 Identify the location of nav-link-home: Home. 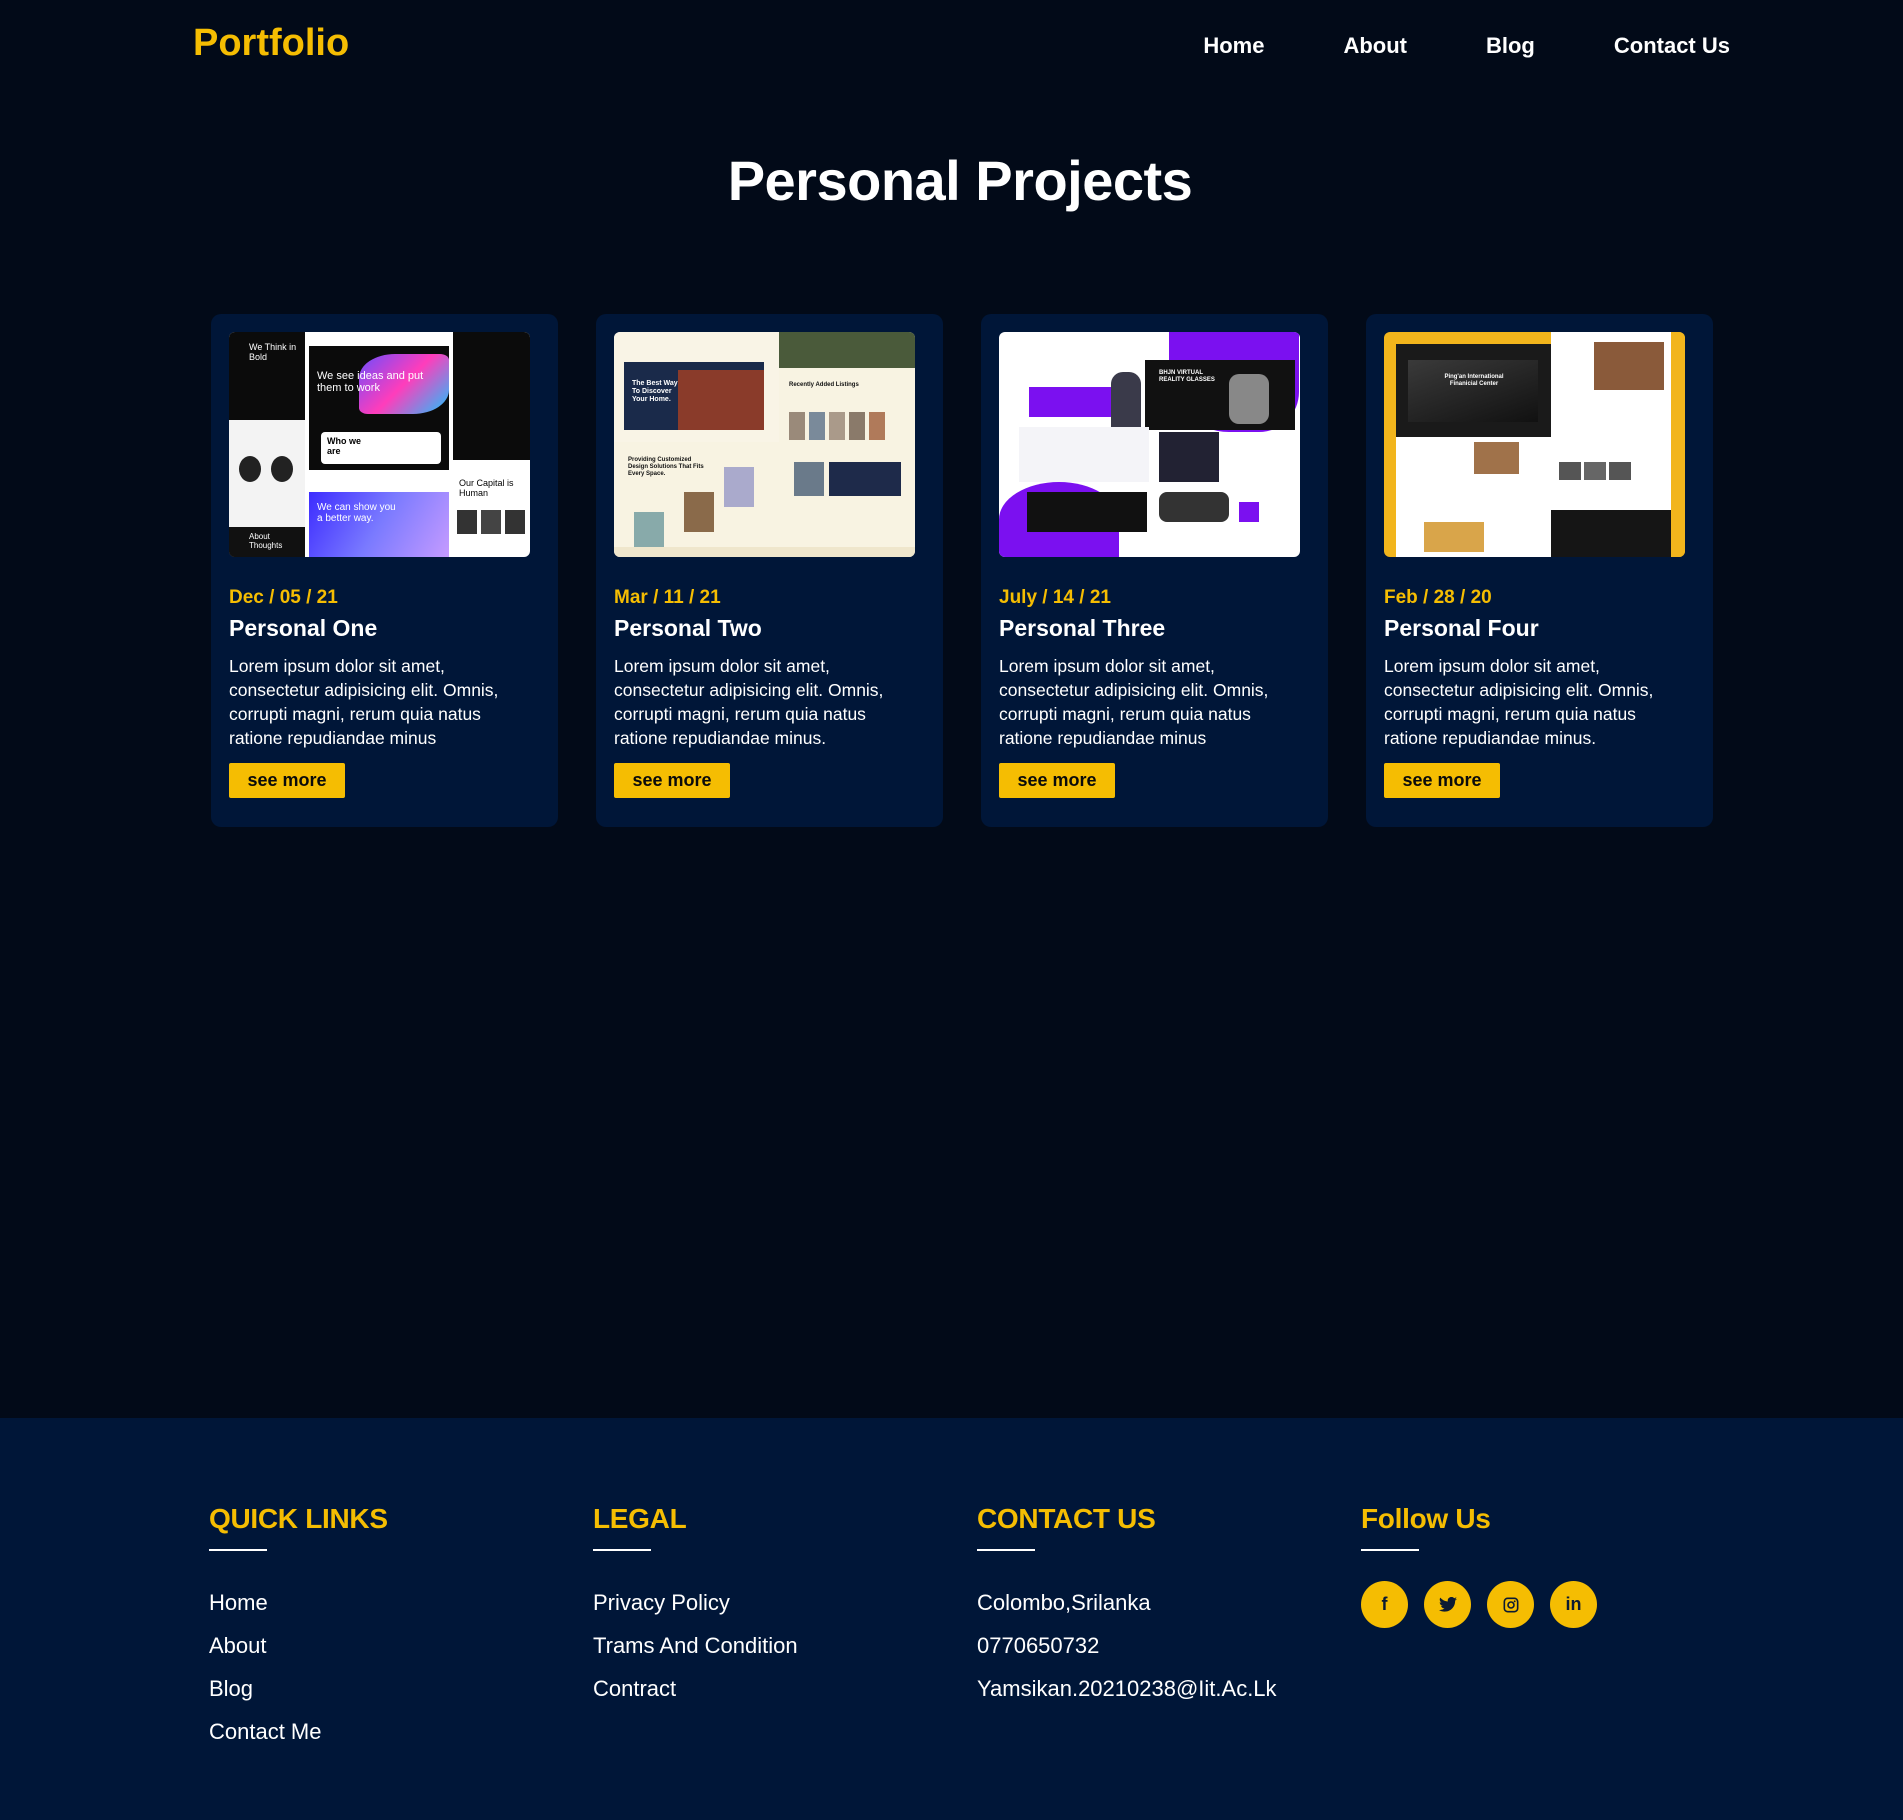
(1233, 46).